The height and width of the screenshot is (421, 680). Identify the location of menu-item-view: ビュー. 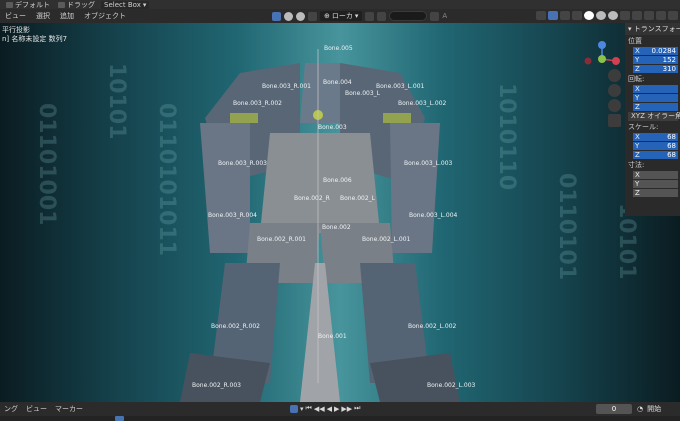
(15, 16).